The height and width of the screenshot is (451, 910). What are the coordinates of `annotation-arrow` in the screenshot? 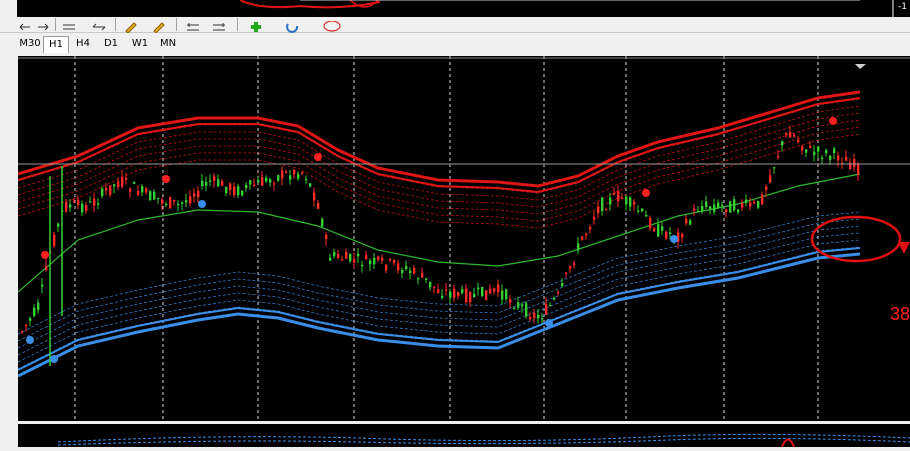 It's located at (904, 248).